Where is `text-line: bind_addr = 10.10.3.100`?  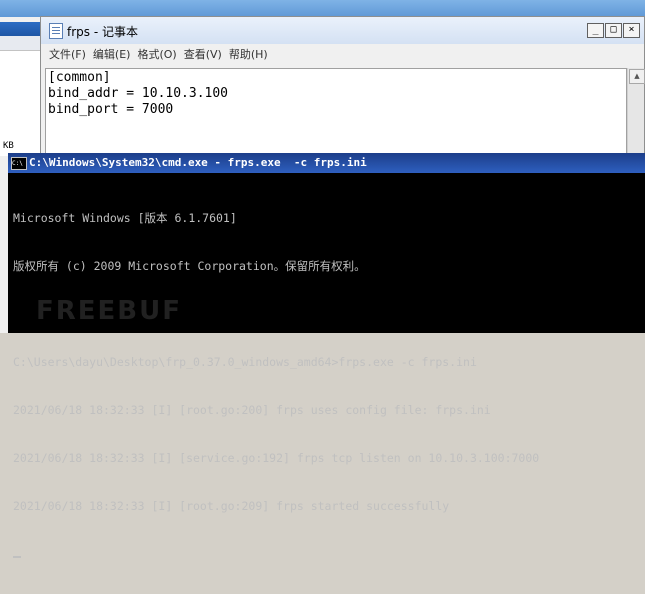
text-line: bind_addr = 10.10.3.100 is located at coordinates (138, 93).